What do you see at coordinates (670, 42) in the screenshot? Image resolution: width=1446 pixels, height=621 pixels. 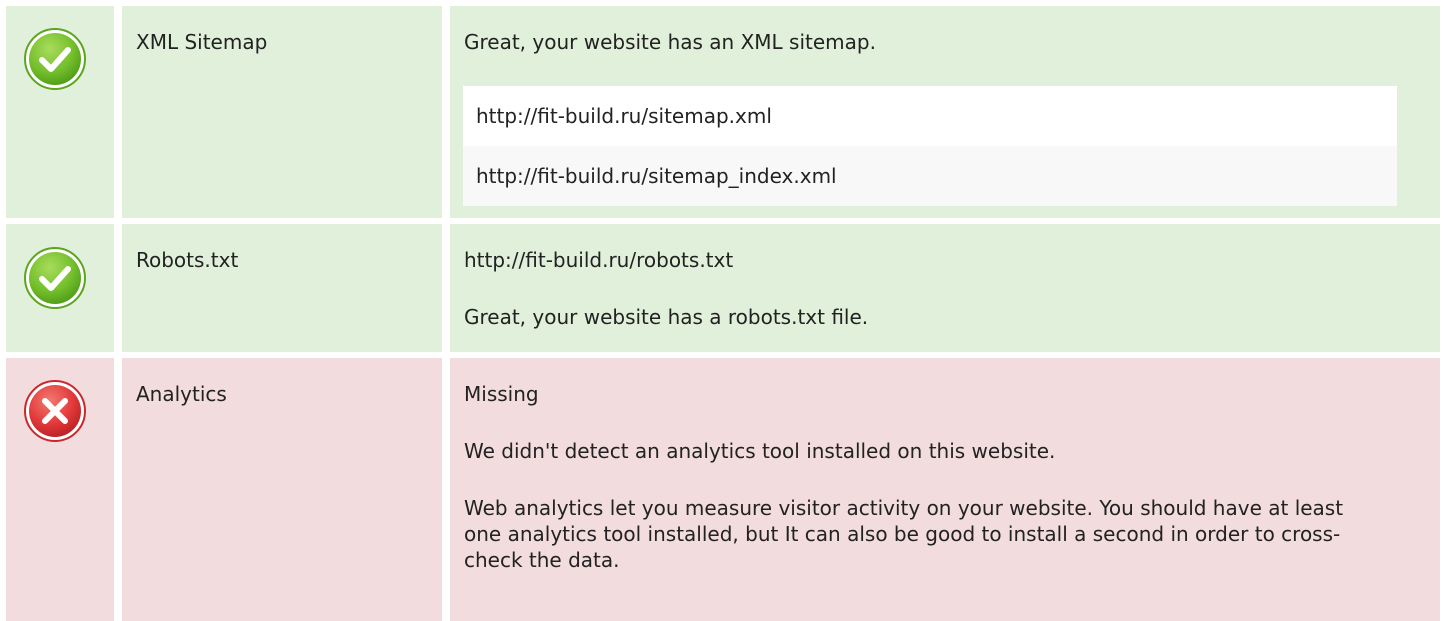 I see `check-message: Great, your website has an XML sitemap.` at bounding box center [670, 42].